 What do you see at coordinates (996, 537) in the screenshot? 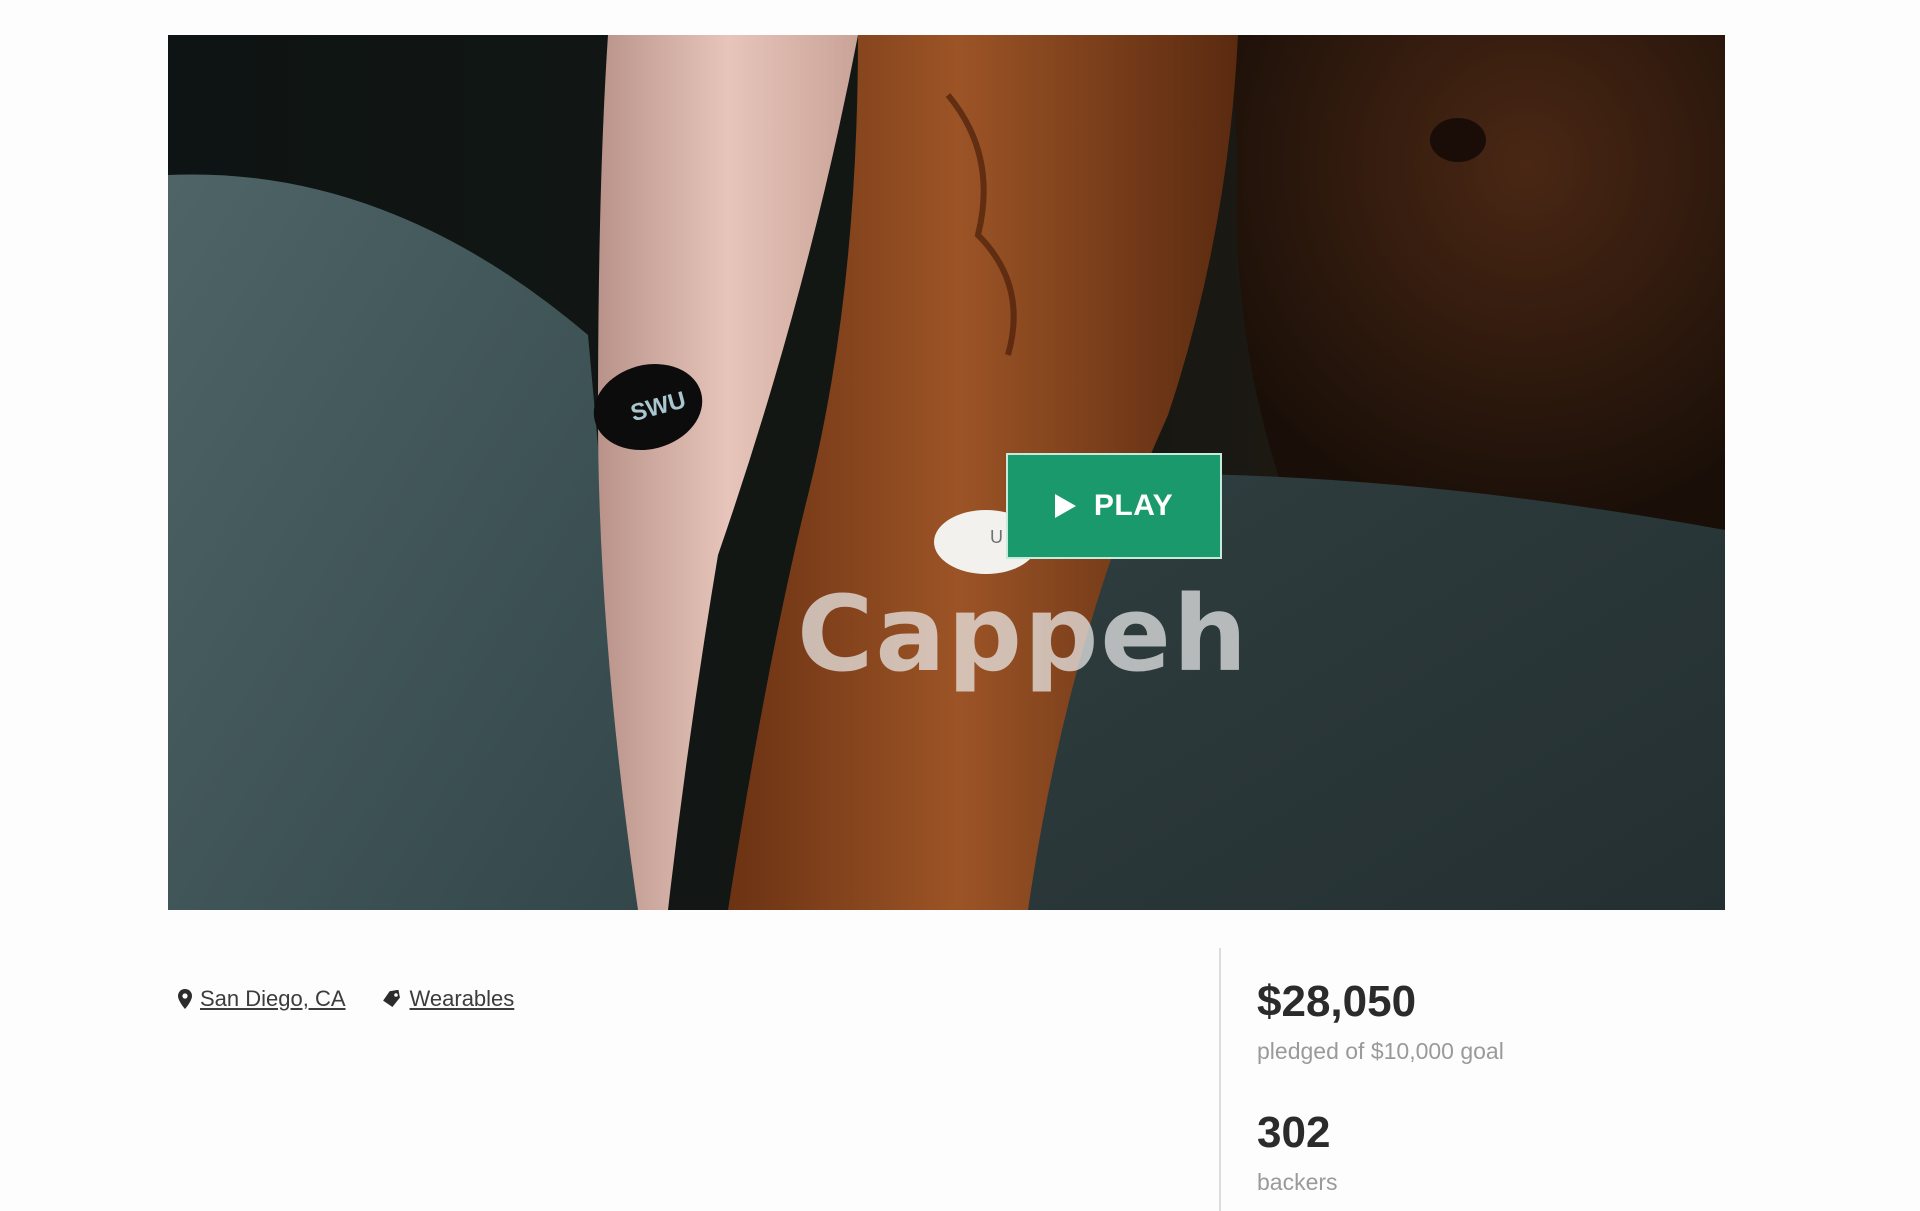
I see `device-label-partial: U` at bounding box center [996, 537].